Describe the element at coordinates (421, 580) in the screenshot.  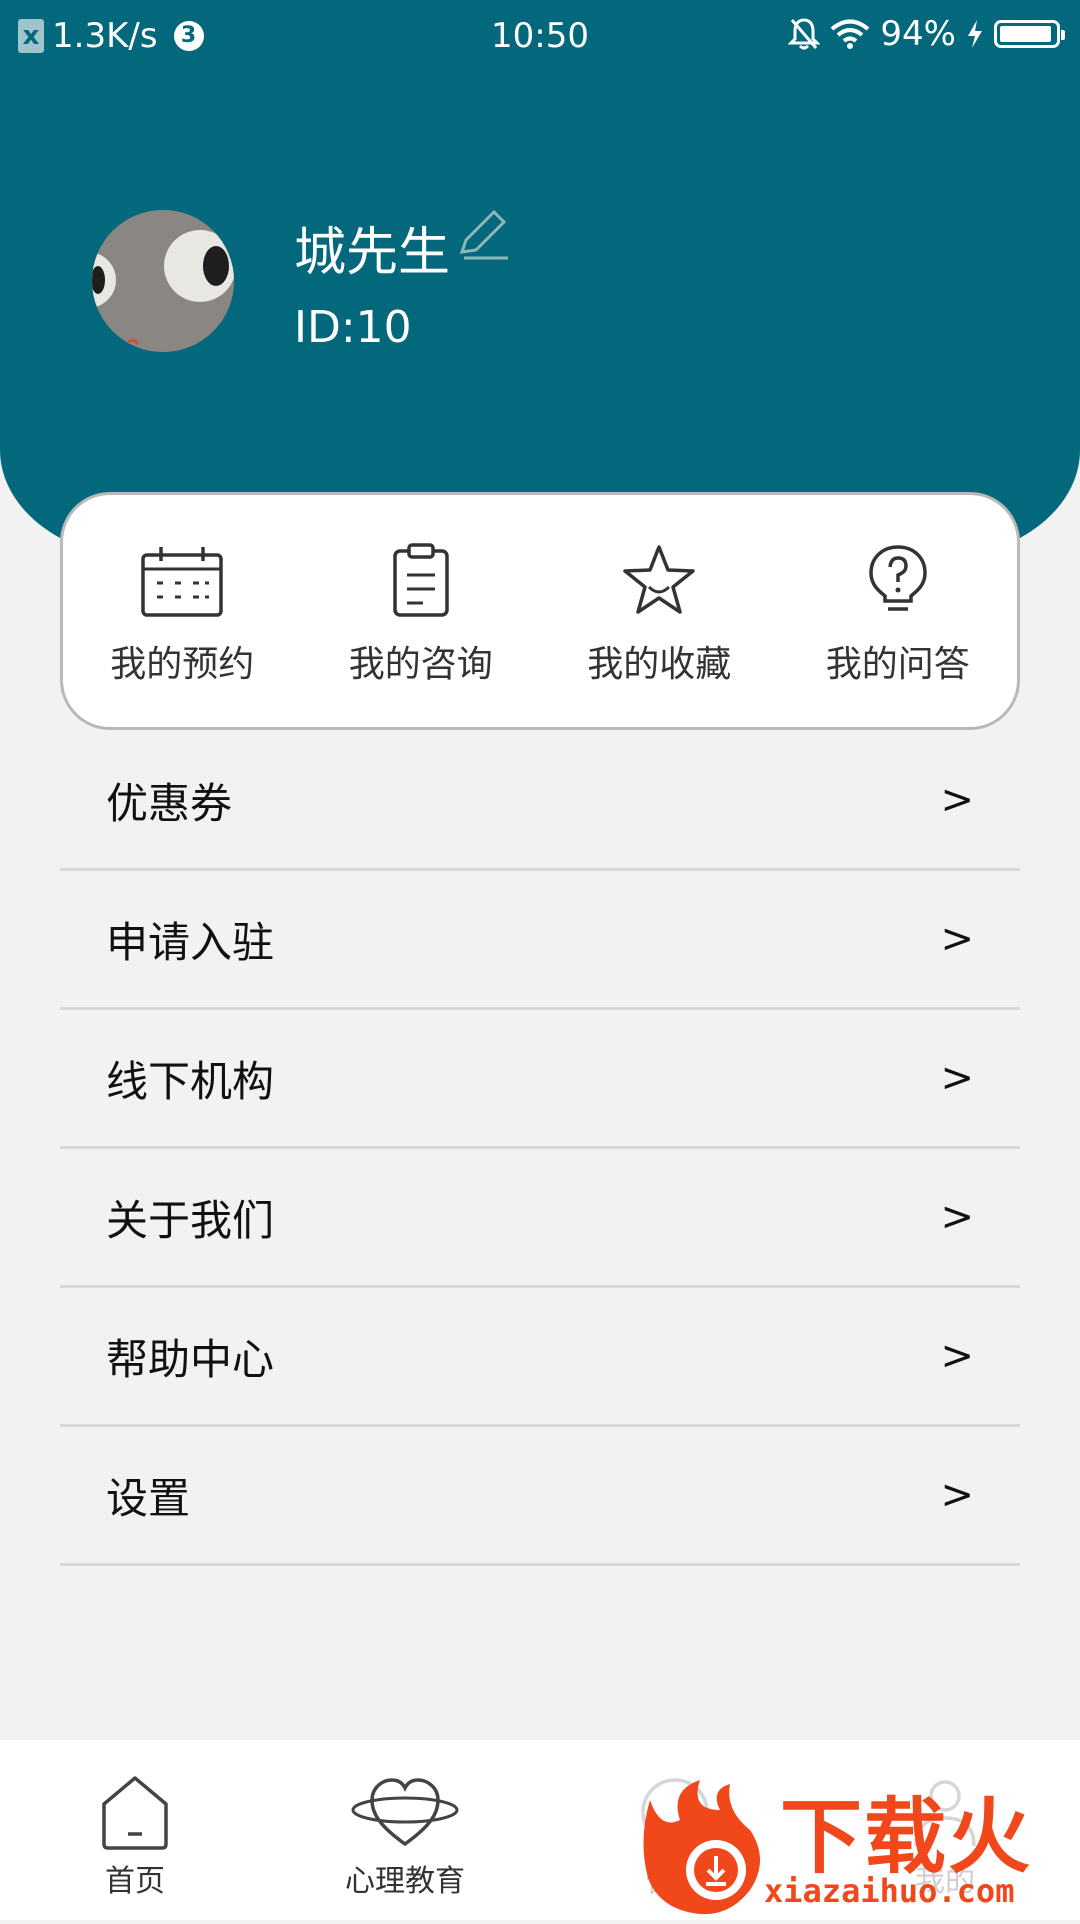
I see `clipboard-icon` at that location.